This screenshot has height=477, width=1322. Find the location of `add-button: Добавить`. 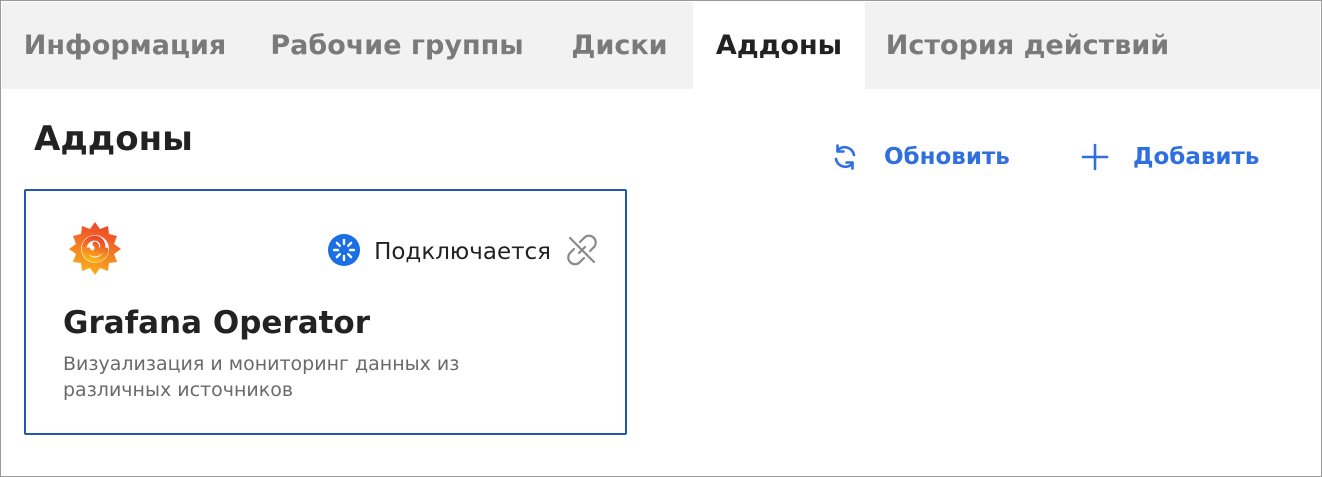

add-button: Добавить is located at coordinates (1169, 157).